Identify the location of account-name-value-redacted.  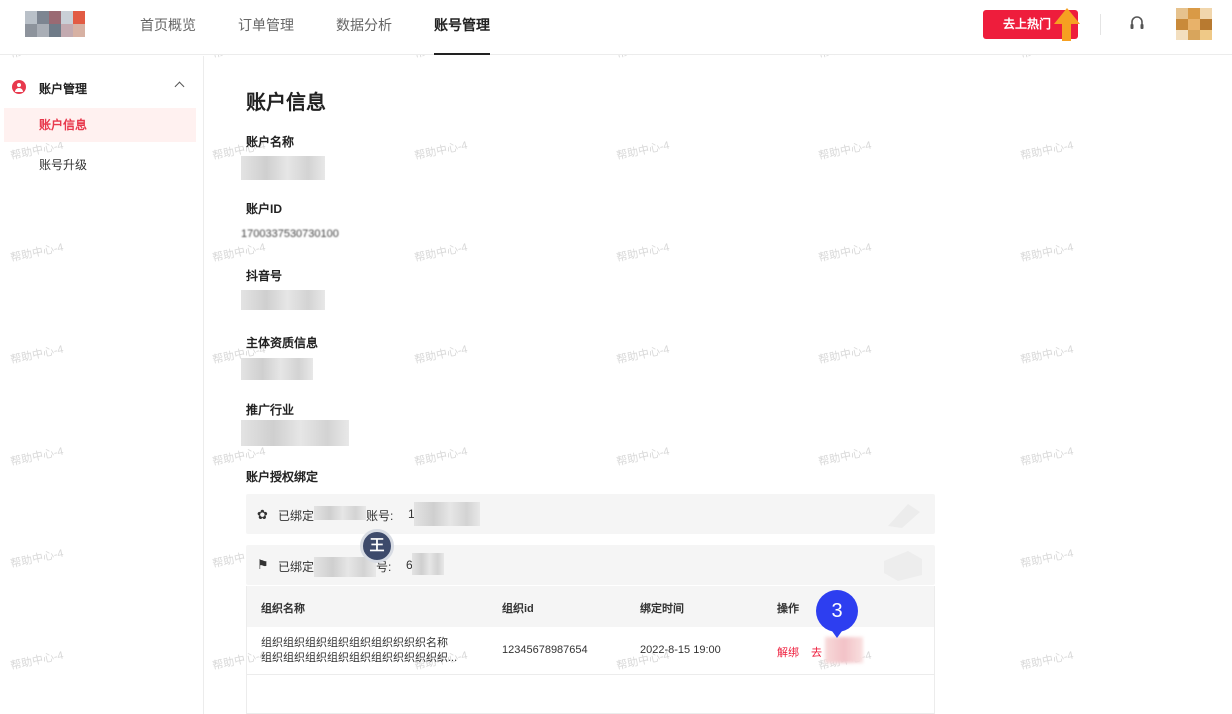
(283, 168).